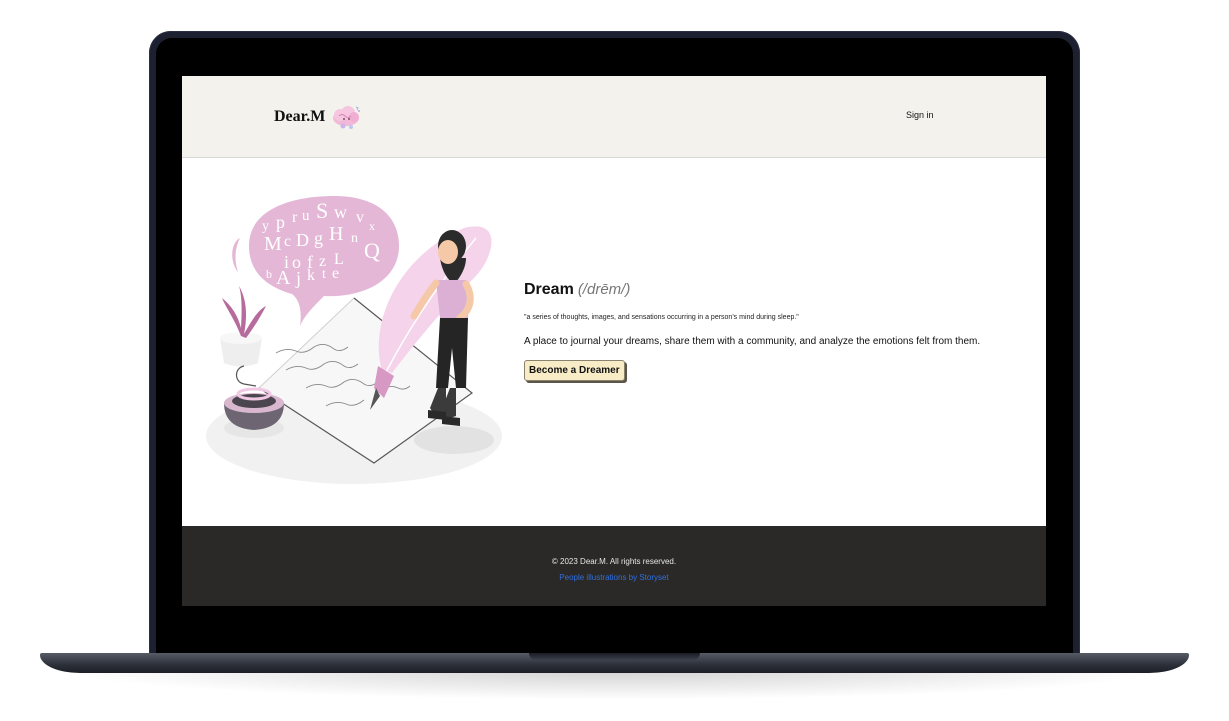 The image size is (1229, 721). What do you see at coordinates (354, 238) in the screenshot?
I see `svg-text: n` at bounding box center [354, 238].